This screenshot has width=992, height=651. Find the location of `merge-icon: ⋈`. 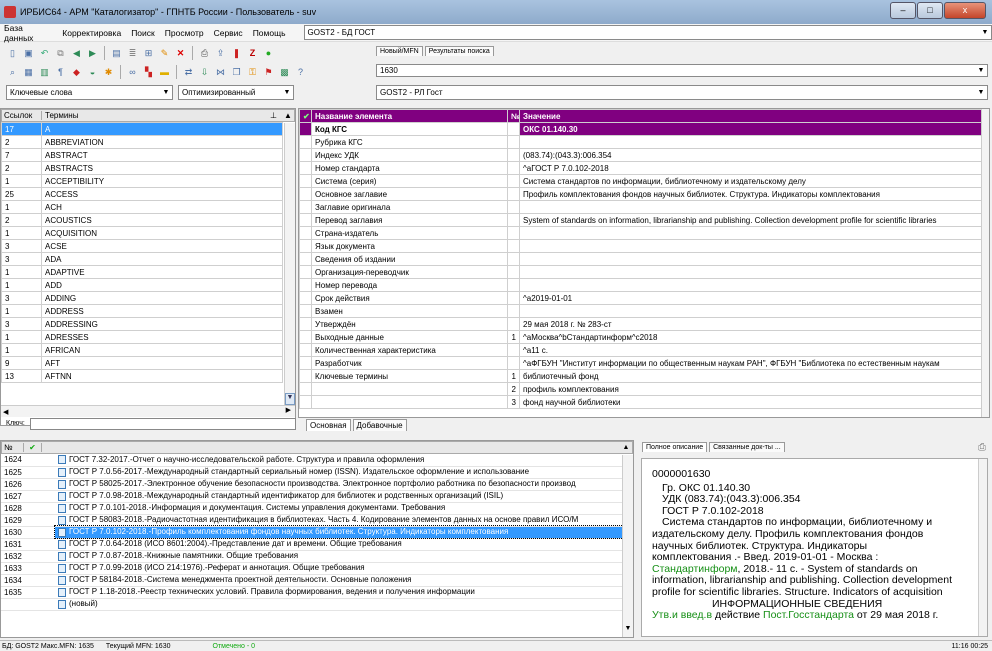

merge-icon: ⋈ is located at coordinates (220, 72).